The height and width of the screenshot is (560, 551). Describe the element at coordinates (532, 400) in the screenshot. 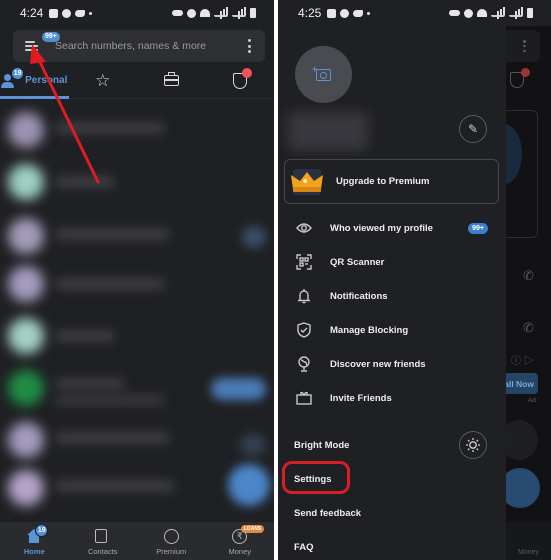

I see `background-ad-label: Ad` at that location.